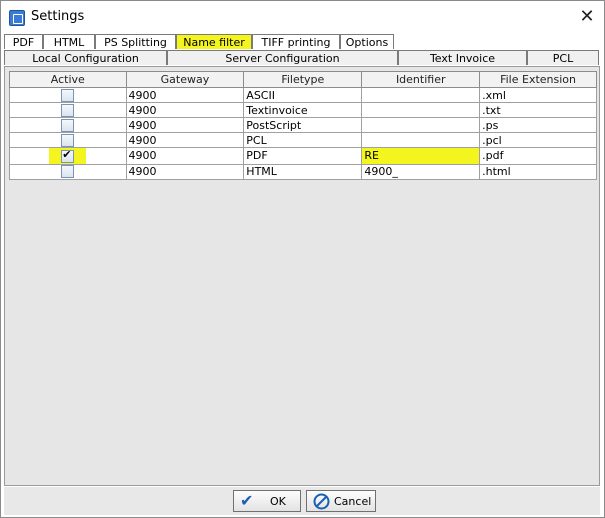  I want to click on filetype-cell-text: ASCII, so click(260, 95).